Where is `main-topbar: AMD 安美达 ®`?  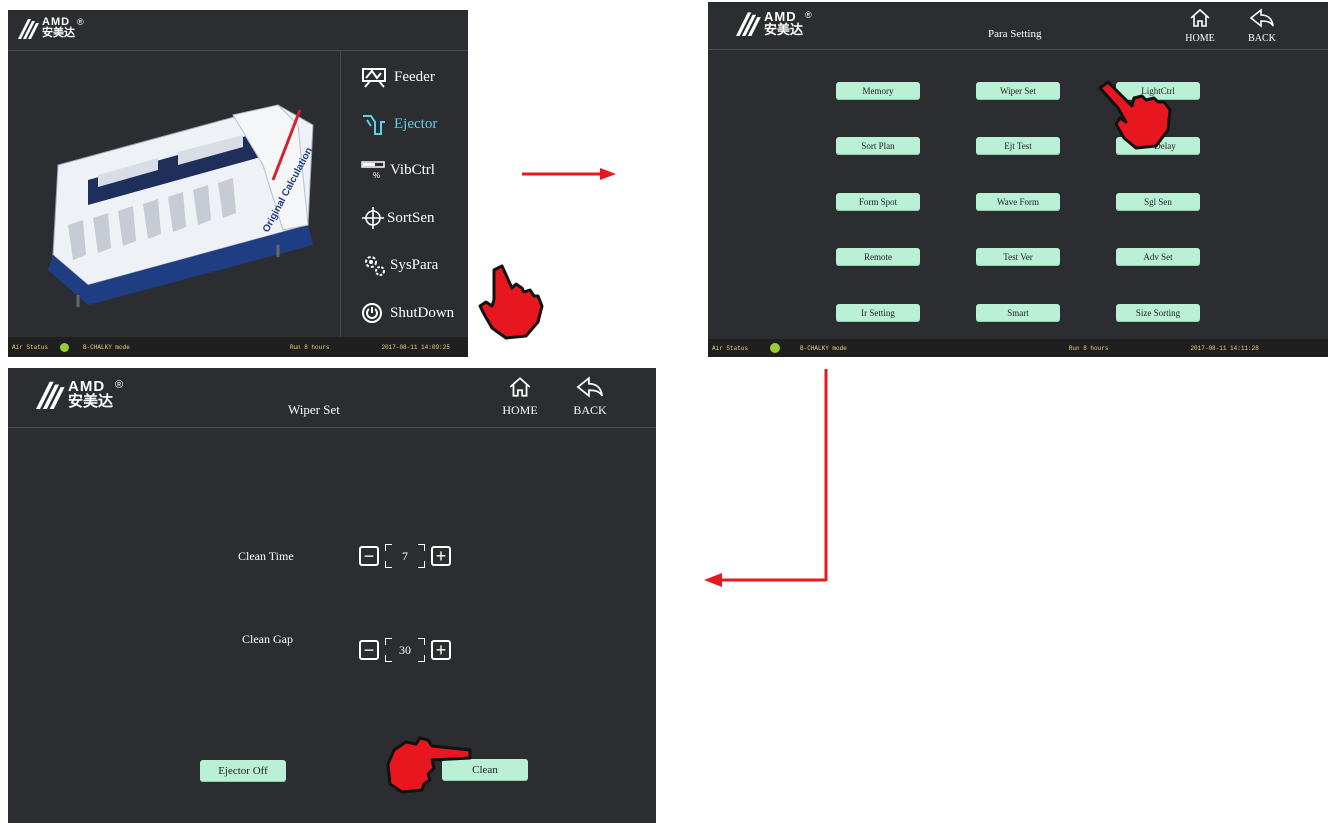 main-topbar: AMD 安美达 ® is located at coordinates (238, 30).